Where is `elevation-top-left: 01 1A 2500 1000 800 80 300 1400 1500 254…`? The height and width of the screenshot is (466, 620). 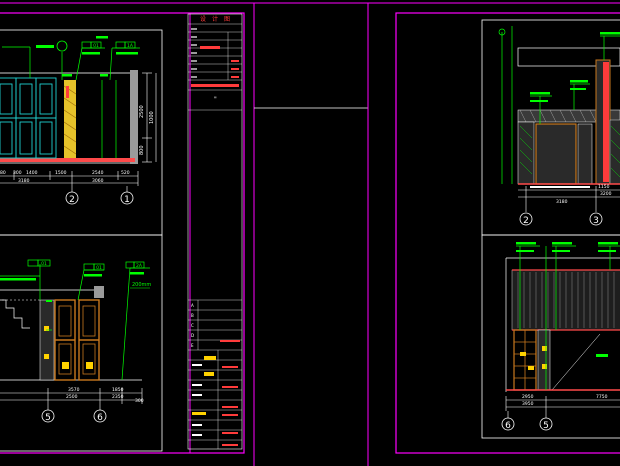 elevation-top-left: 01 1A 2500 1000 800 80 300 1400 1500 254… is located at coordinates (78, 120).